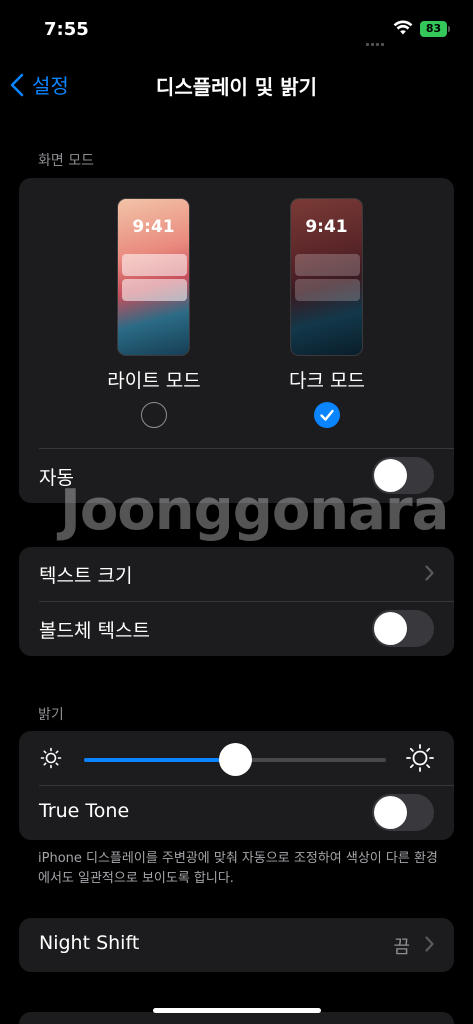  Describe the element at coordinates (376, 40) in the screenshot. I see `cellular-signal-icon` at that location.